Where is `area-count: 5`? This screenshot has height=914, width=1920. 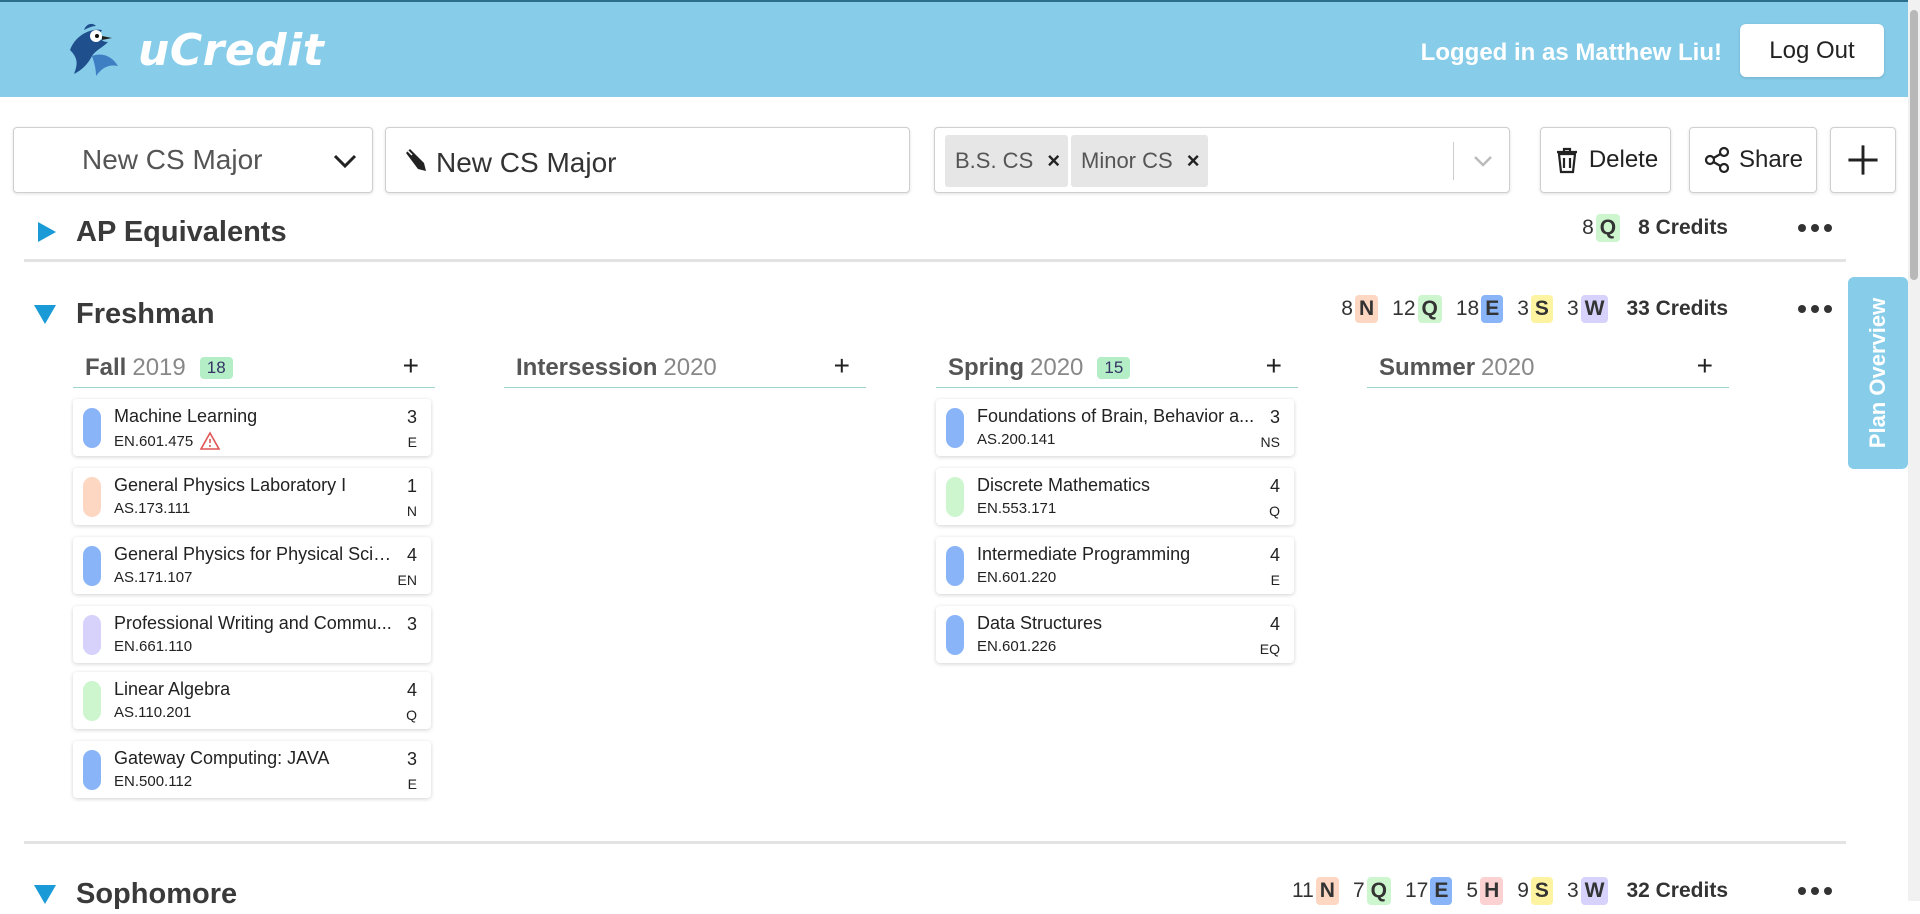 area-count: 5 is located at coordinates (1472, 890).